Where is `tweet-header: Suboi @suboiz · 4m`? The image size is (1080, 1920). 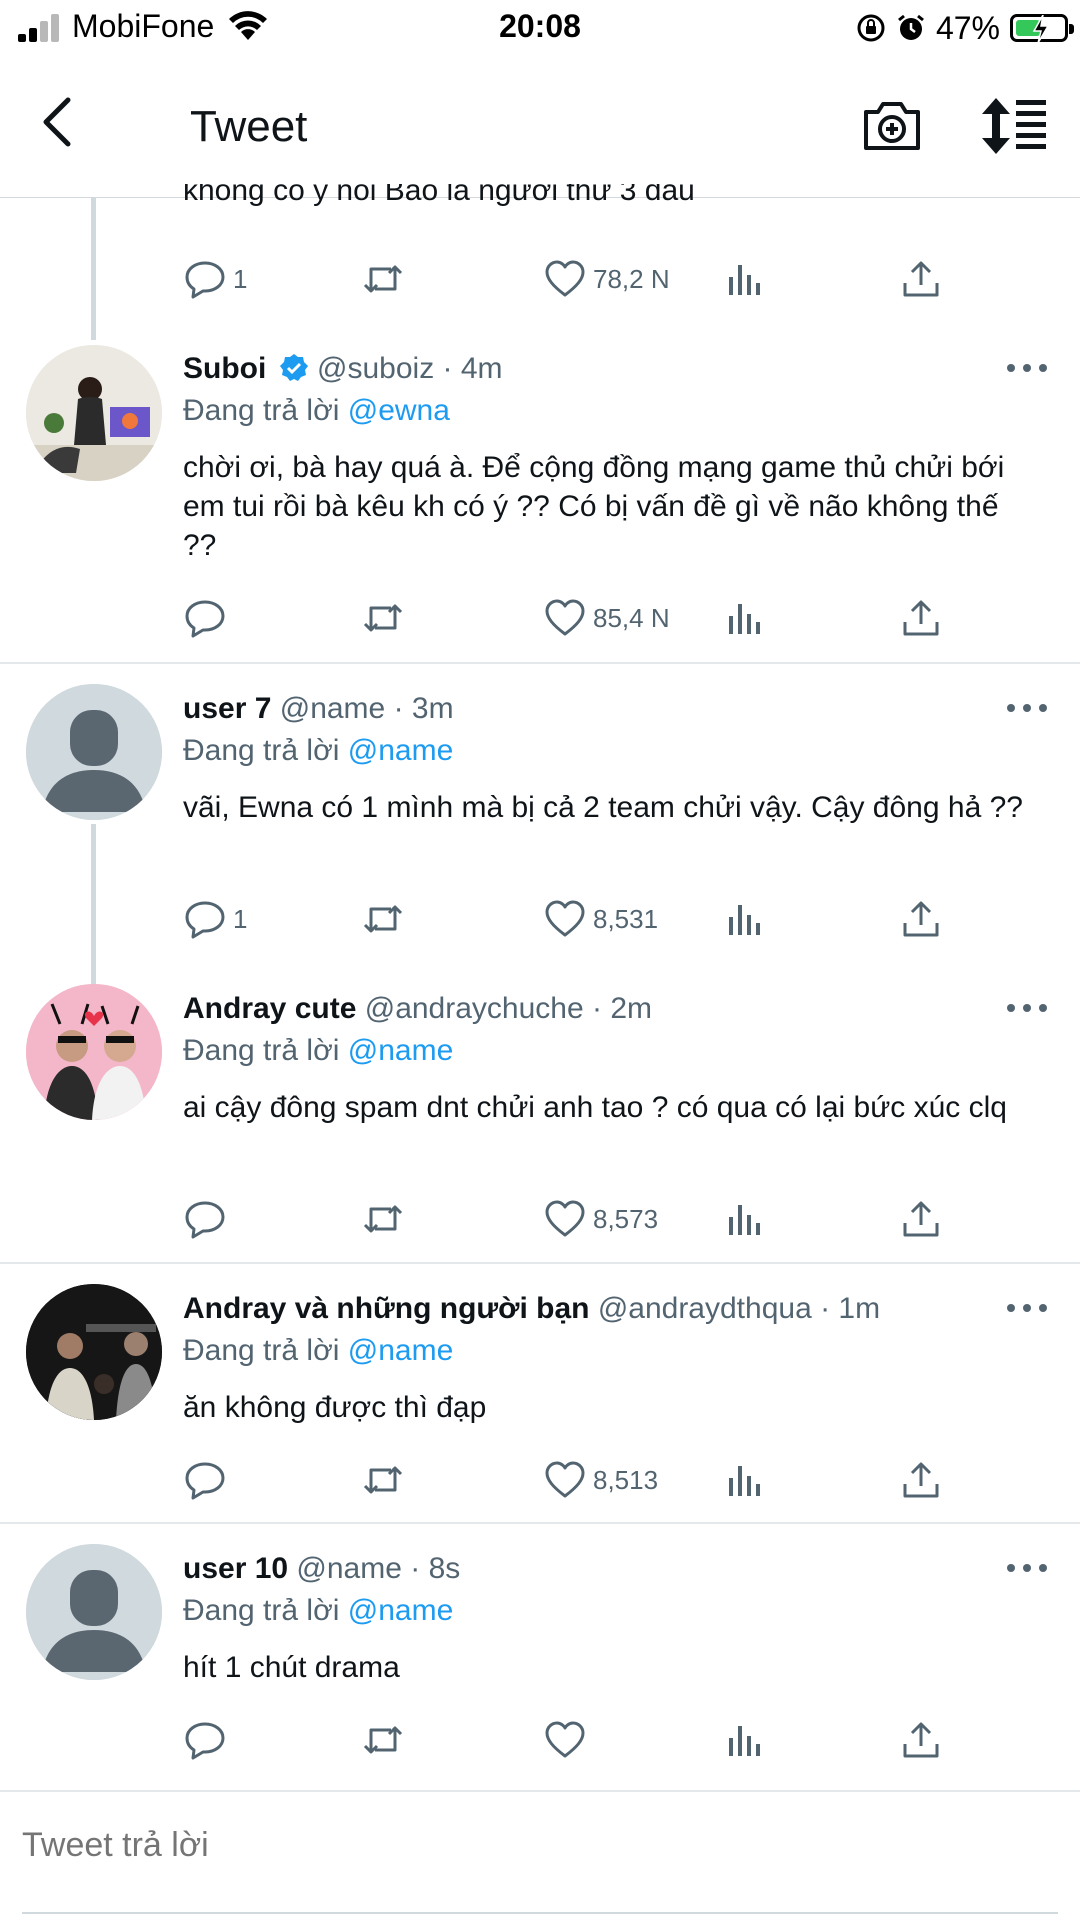 tweet-header: Suboi @suboiz · 4m is located at coordinates (343, 369).